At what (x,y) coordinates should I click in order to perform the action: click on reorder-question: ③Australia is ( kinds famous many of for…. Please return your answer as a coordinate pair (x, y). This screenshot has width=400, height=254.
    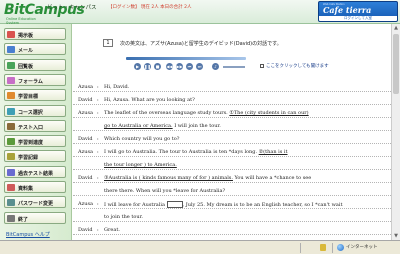
    Looking at the image, I should click on (168, 178).